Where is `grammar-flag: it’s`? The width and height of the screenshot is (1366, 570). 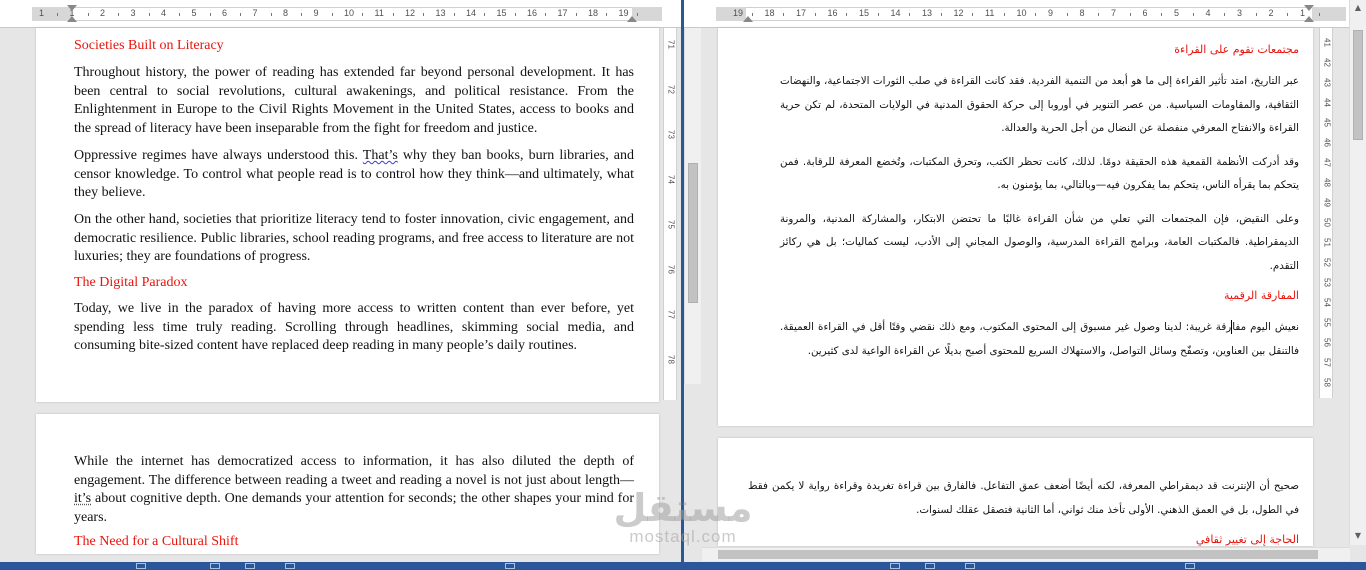
grammar-flag: it’s is located at coordinates (82, 498).